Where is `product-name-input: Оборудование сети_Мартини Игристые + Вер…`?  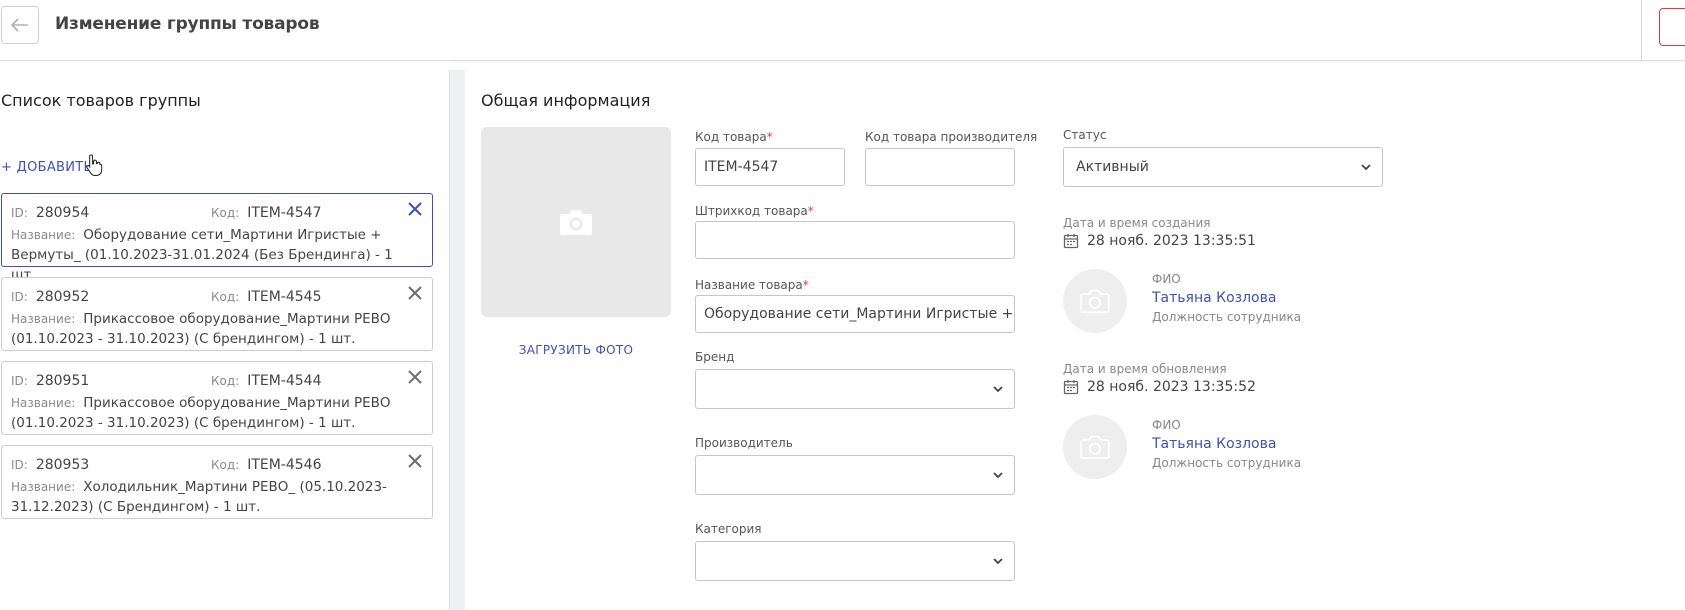
product-name-input: Оборудование сети_Мартини Игристые + Вер… is located at coordinates (855, 314).